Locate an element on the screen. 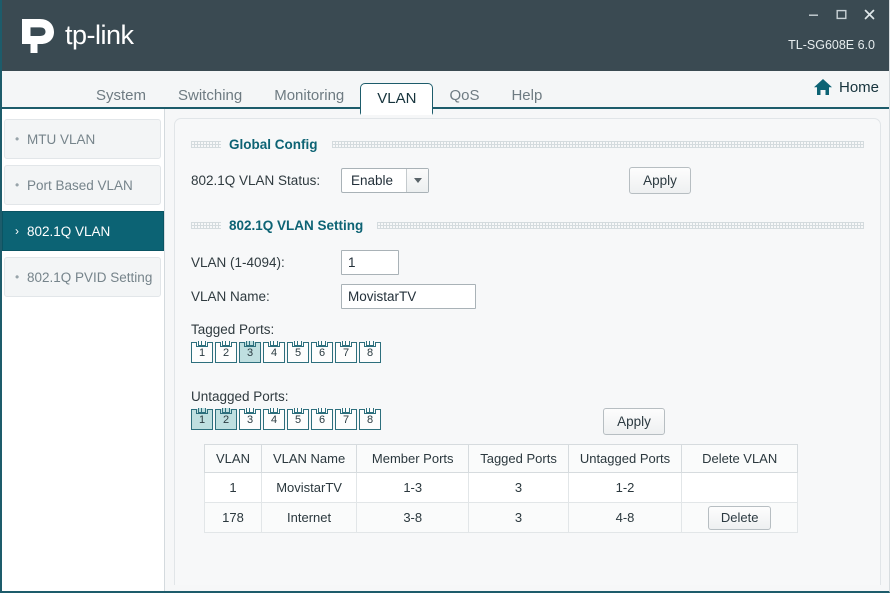 The height and width of the screenshot is (593, 890). tab-qos: QoS is located at coordinates (464, 96).